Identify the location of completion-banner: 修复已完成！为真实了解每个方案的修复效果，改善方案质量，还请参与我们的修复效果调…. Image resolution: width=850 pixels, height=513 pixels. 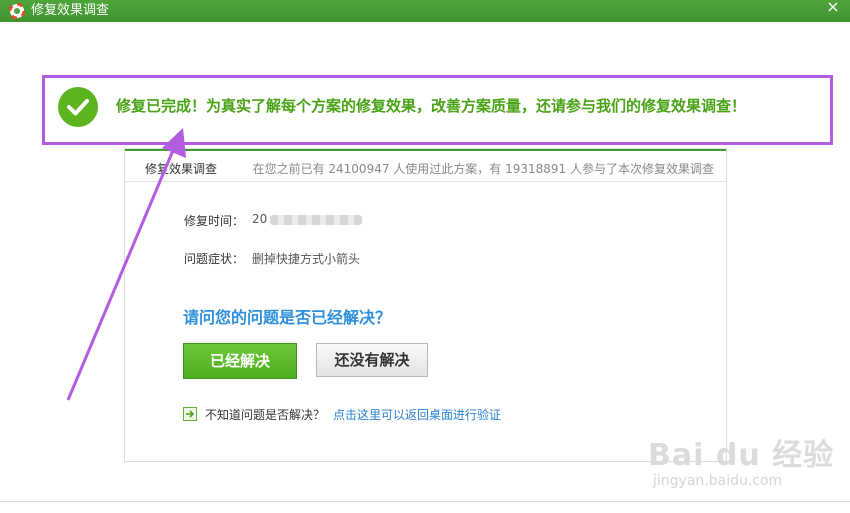
(437, 110).